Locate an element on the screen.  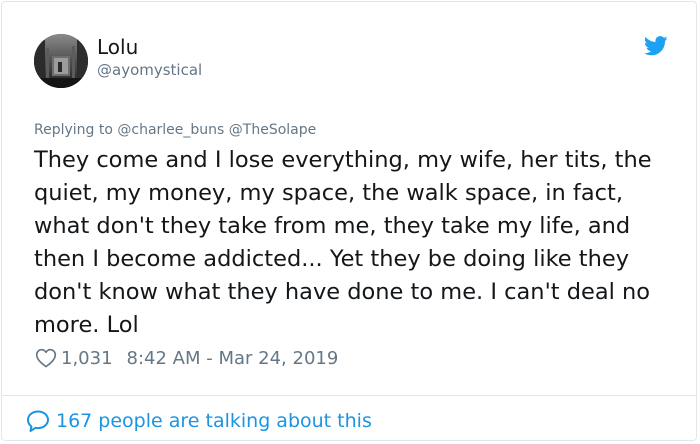
conversation-label: 167 people are talking about this is located at coordinates (214, 421).